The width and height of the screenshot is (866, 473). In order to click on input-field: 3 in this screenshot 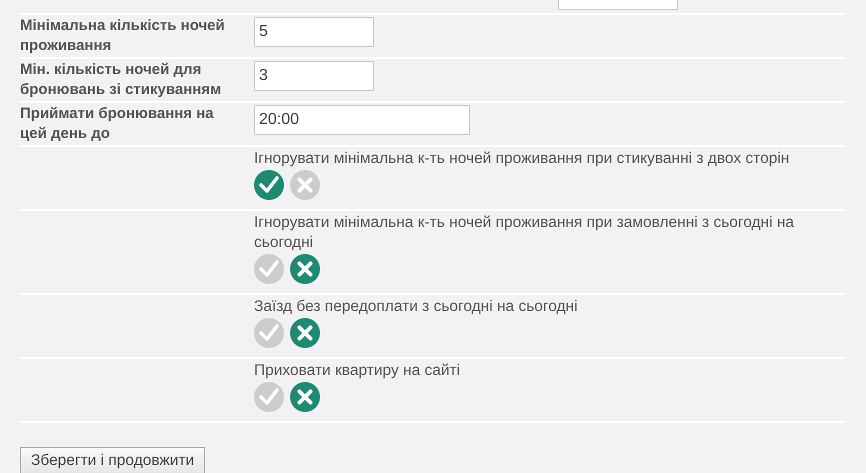, I will do `click(314, 76)`.